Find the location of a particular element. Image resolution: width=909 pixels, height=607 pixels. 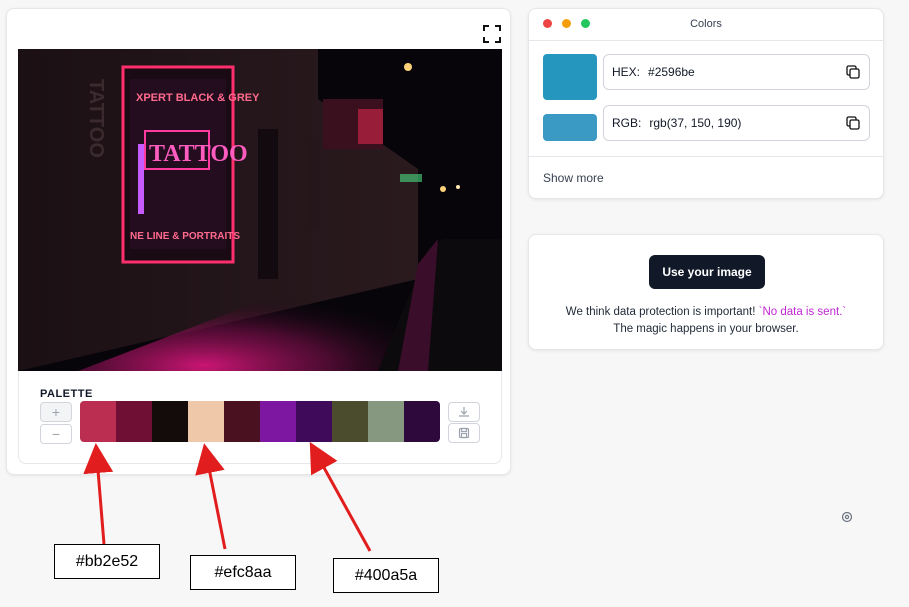

annotation-label: #400a5a is located at coordinates (386, 575).